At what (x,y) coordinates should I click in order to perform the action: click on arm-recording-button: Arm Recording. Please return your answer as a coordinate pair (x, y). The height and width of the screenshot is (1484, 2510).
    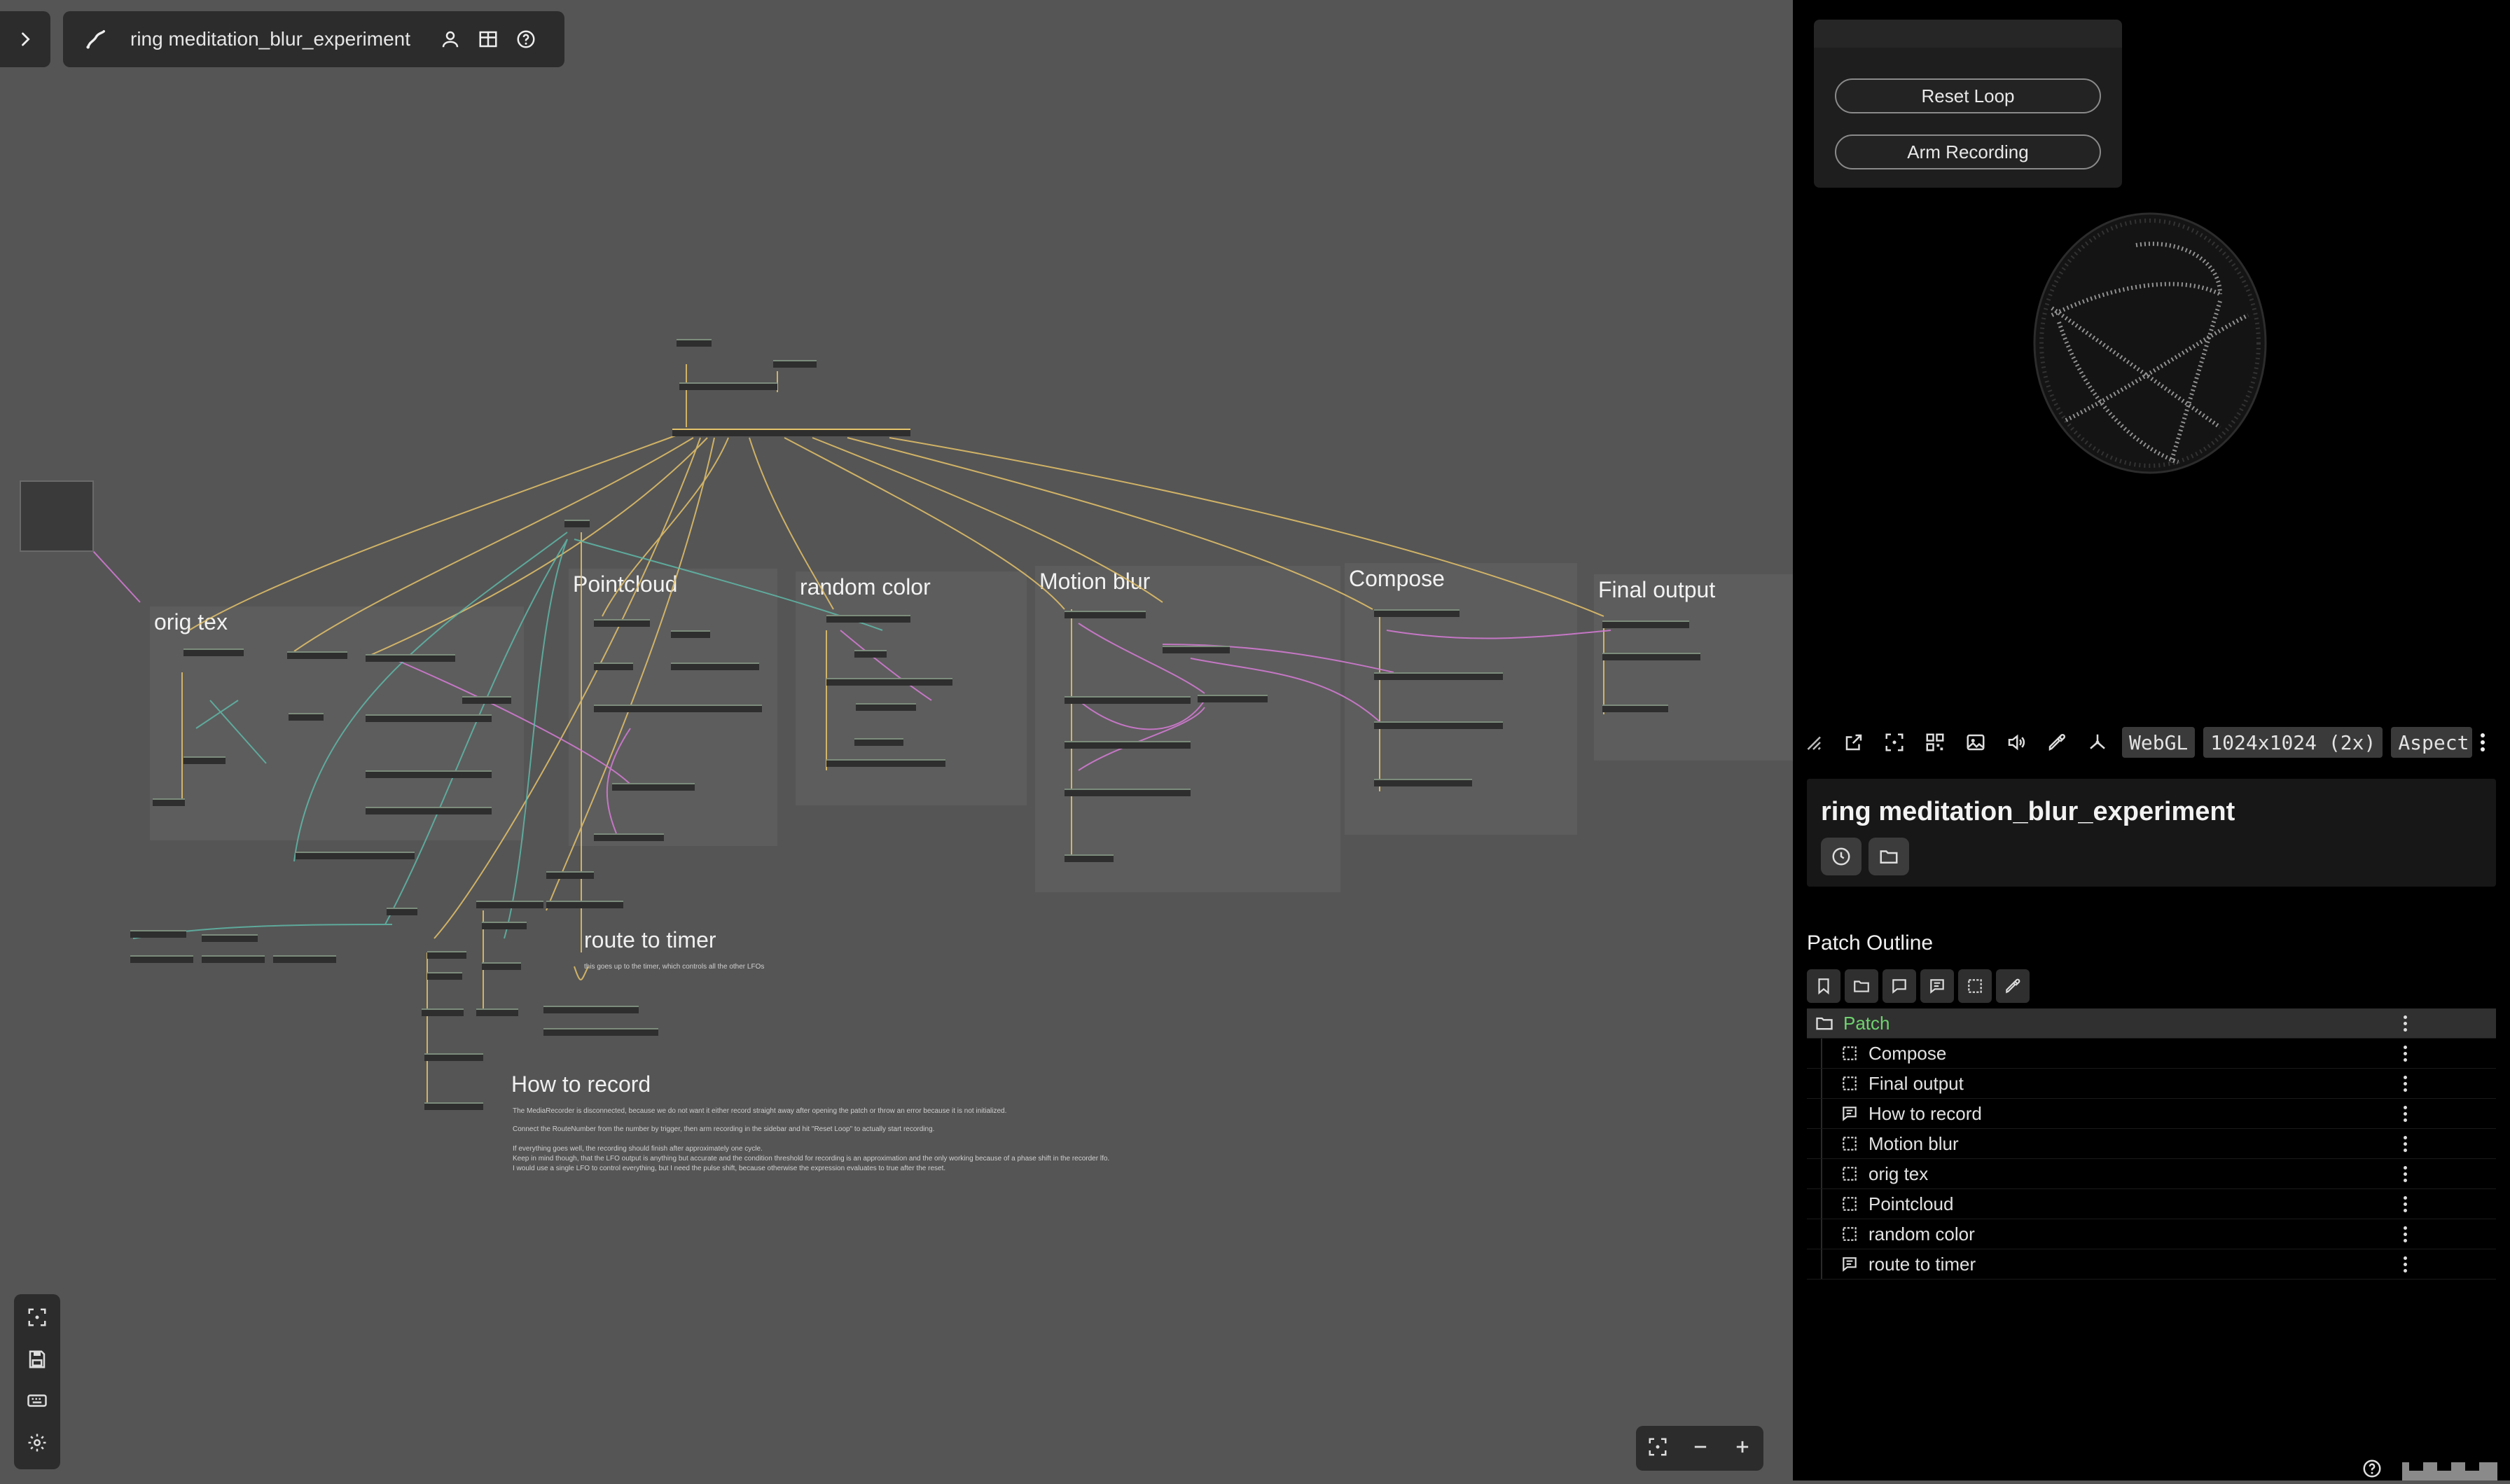
    Looking at the image, I should click on (1968, 151).